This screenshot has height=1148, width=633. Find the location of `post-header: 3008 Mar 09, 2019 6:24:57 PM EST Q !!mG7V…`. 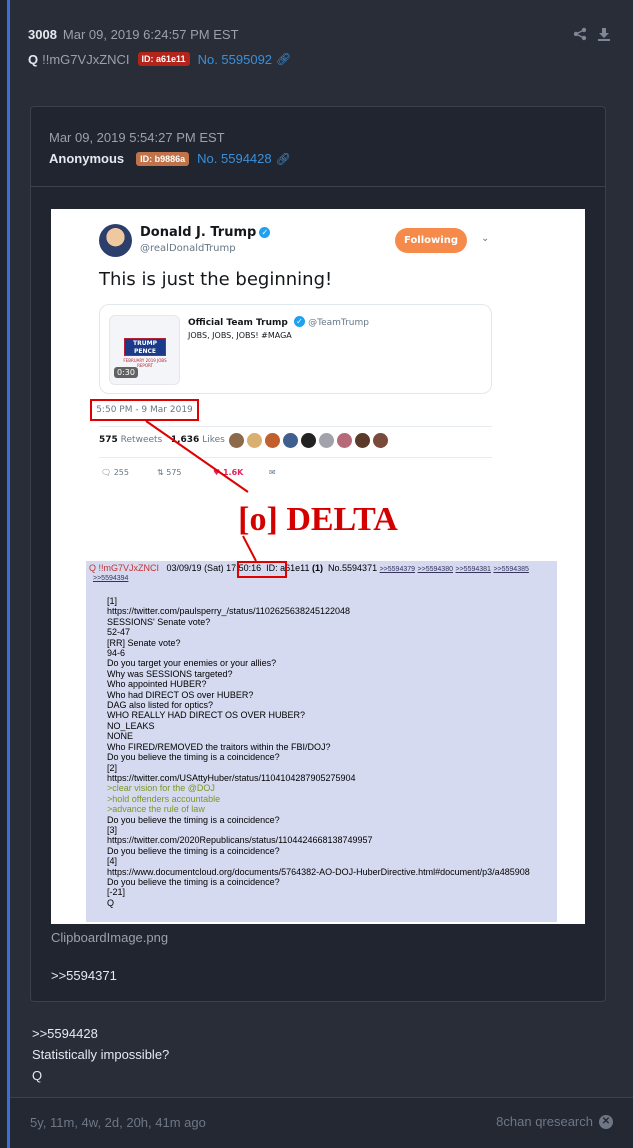

post-header: 3008 Mar 09, 2019 6:24:57 PM EST Q !!mG7V… is located at coordinates (159, 48).